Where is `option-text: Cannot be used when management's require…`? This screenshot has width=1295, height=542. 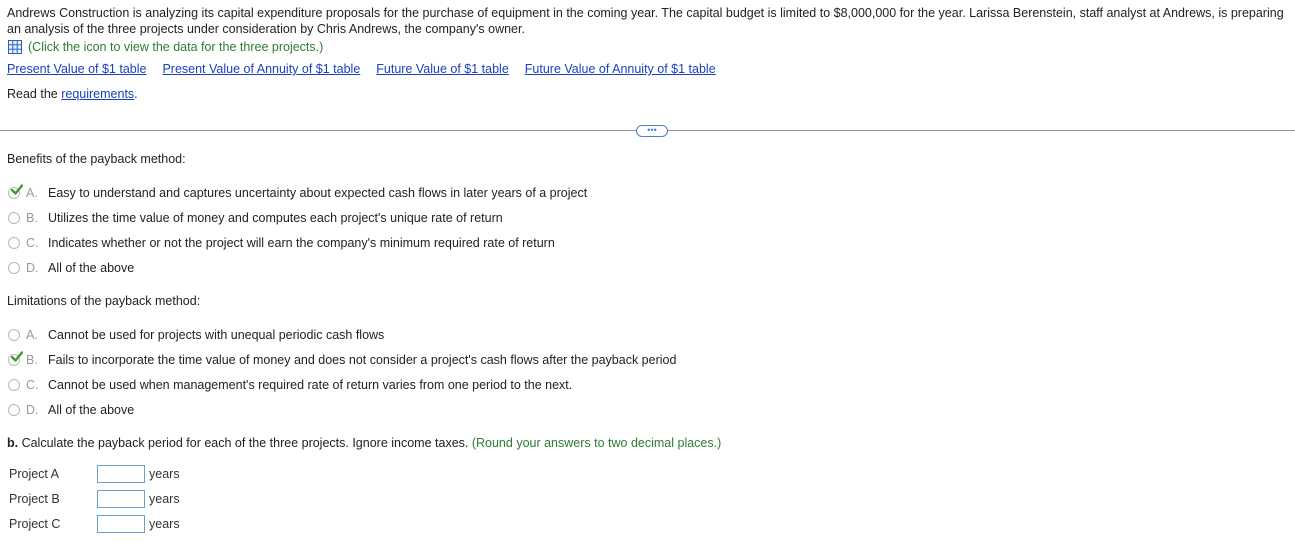
option-text: Cannot be used when management's require… is located at coordinates (310, 385).